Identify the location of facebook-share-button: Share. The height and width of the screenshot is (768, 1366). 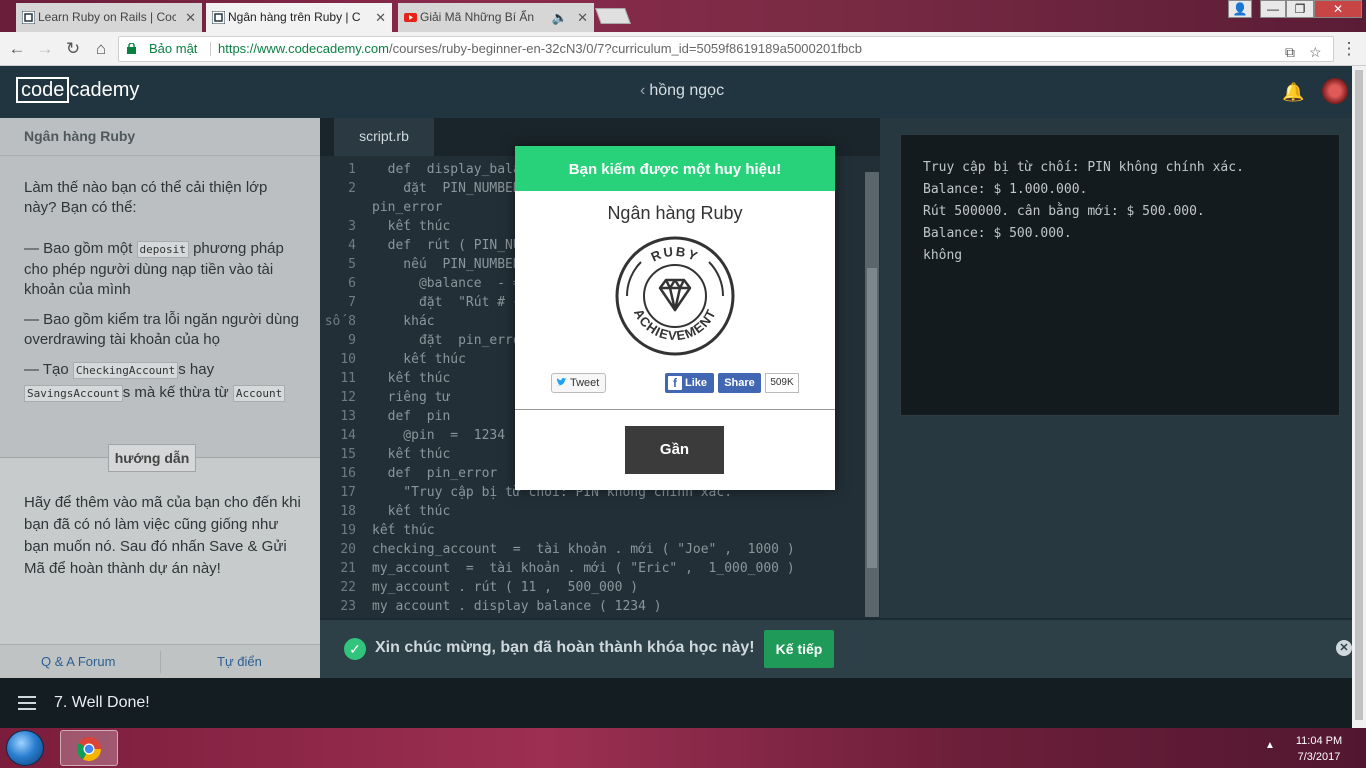
(739, 383).